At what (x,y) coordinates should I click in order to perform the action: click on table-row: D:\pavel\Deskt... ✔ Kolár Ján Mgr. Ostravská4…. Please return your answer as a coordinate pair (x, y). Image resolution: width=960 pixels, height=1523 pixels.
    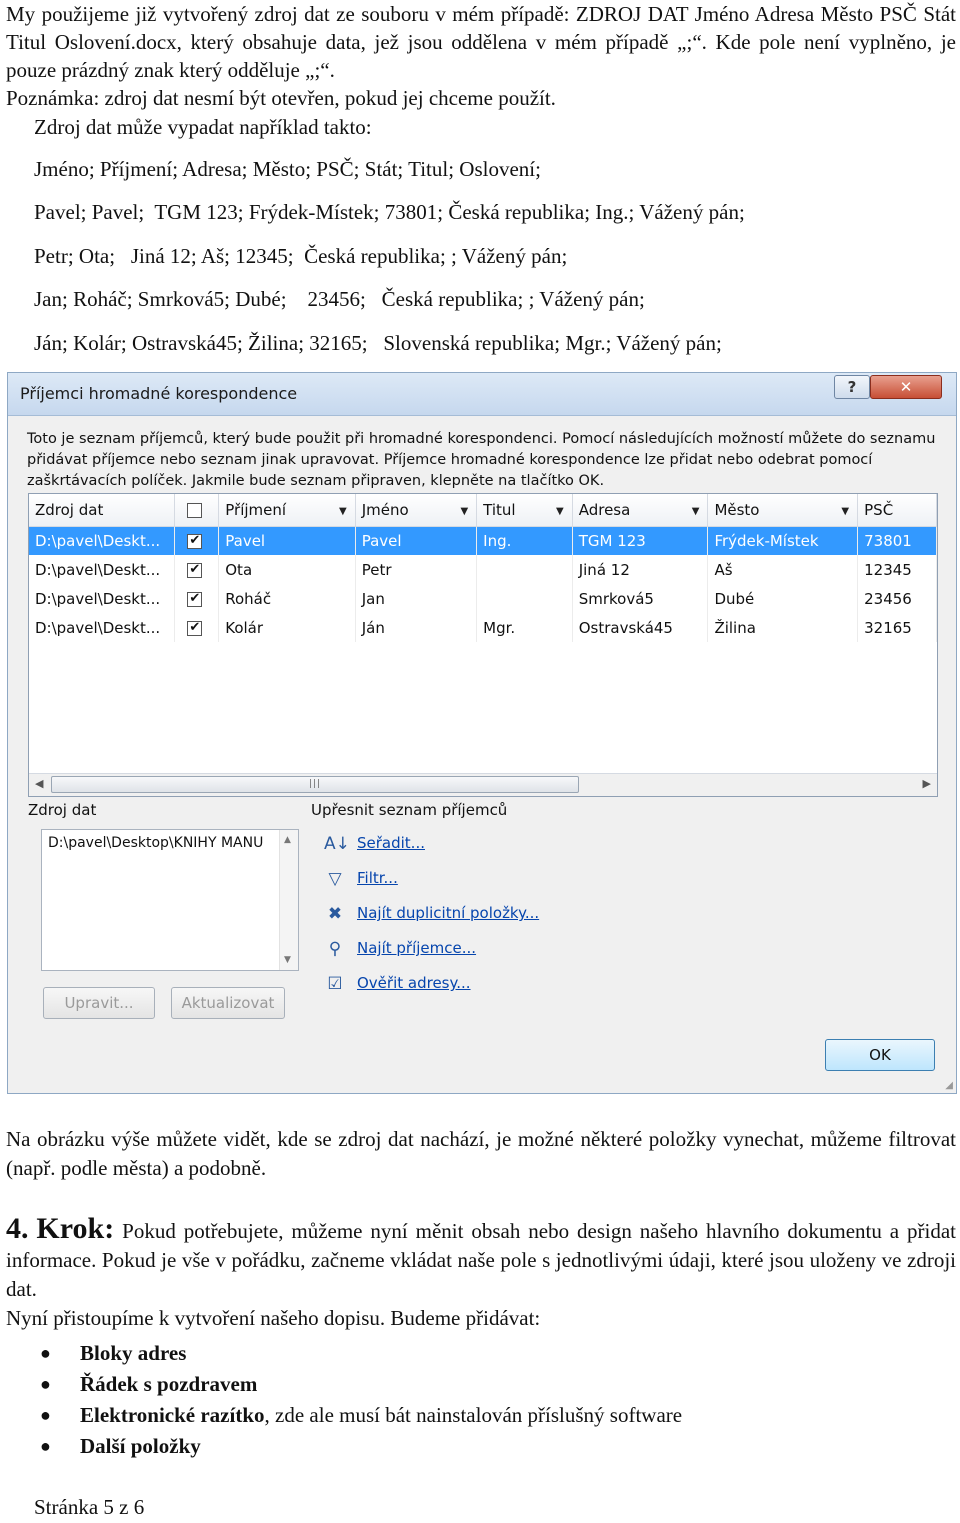
    Looking at the image, I should click on (483, 627).